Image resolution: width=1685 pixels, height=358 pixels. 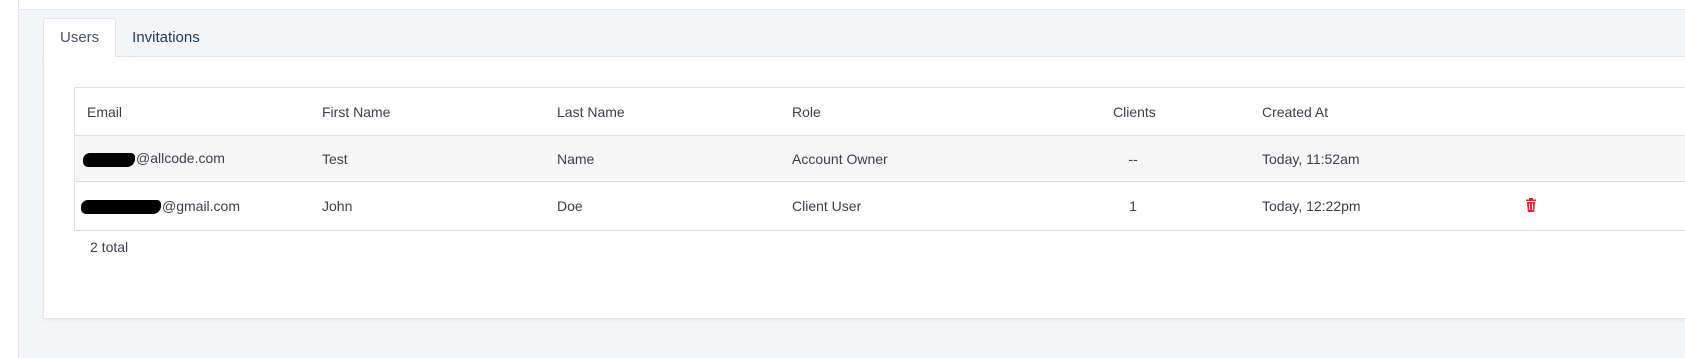 What do you see at coordinates (1311, 206) in the screenshot?
I see `created-at-cell: Today, 12:22pm` at bounding box center [1311, 206].